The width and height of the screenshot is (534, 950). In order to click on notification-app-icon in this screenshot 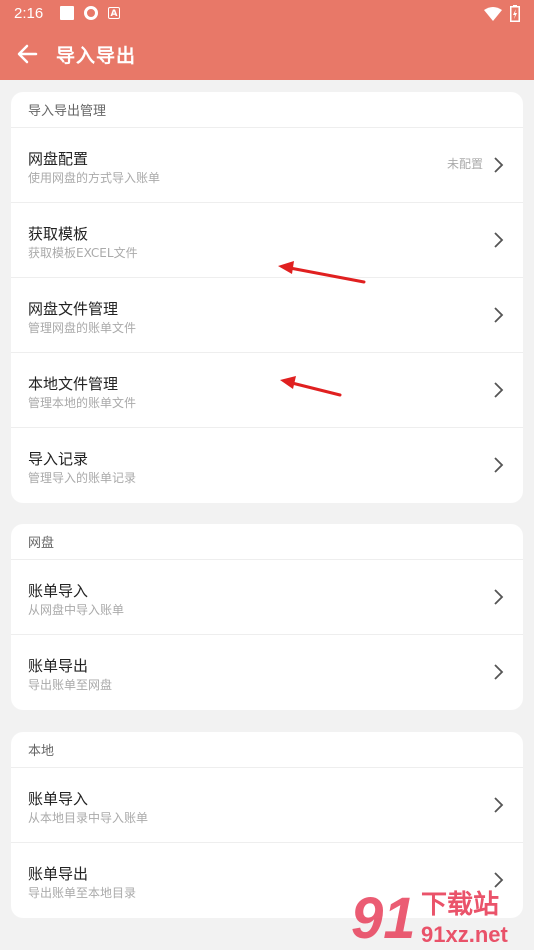, I will do `click(91, 13)`.